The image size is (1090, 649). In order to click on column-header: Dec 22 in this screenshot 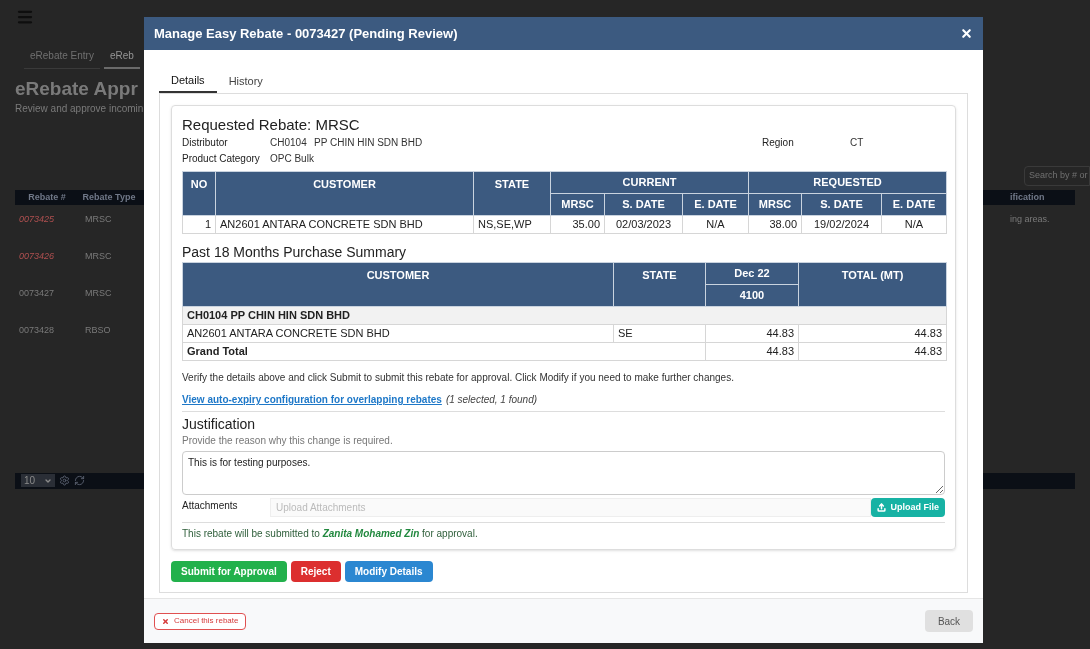, I will do `click(752, 273)`.